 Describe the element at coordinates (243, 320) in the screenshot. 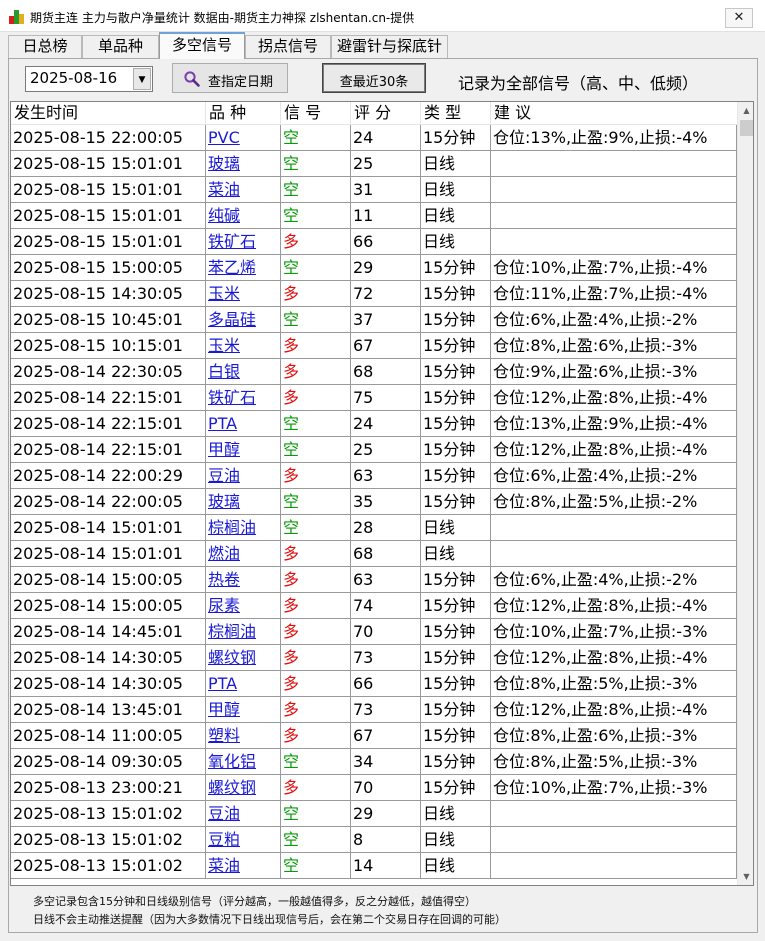

I see `cell-product: 多晶硅` at that location.